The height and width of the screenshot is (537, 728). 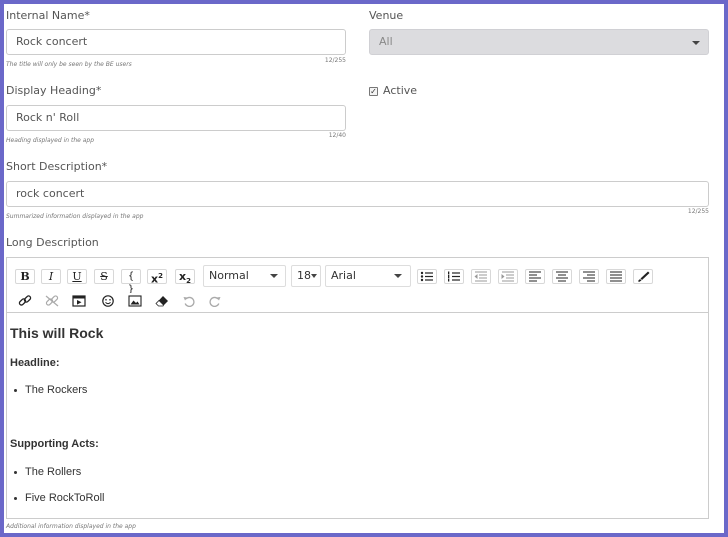 I want to click on align-center-icon, so click(x=562, y=276).